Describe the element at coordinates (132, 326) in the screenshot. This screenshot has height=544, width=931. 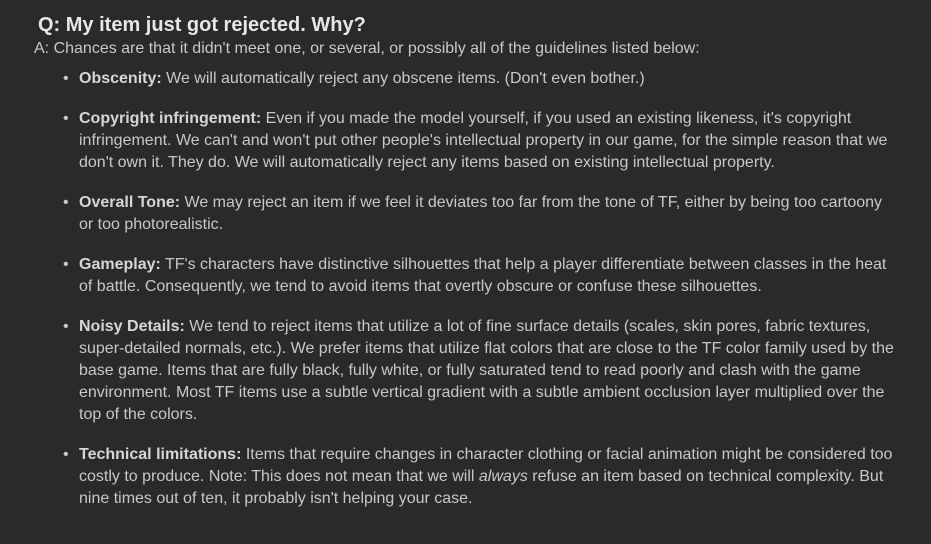
I see `guideline-term: Noisy Details:` at that location.